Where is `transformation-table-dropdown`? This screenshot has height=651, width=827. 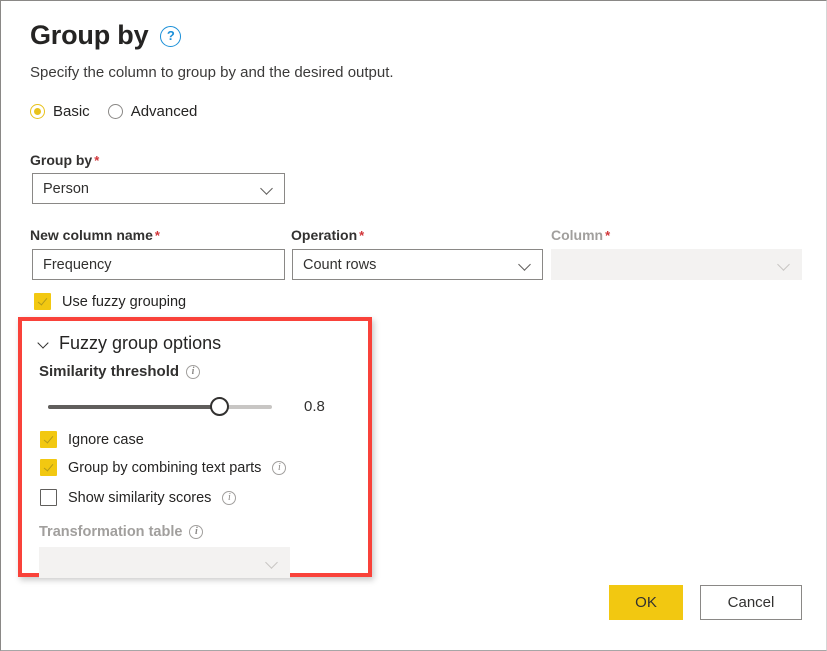 transformation-table-dropdown is located at coordinates (164, 562).